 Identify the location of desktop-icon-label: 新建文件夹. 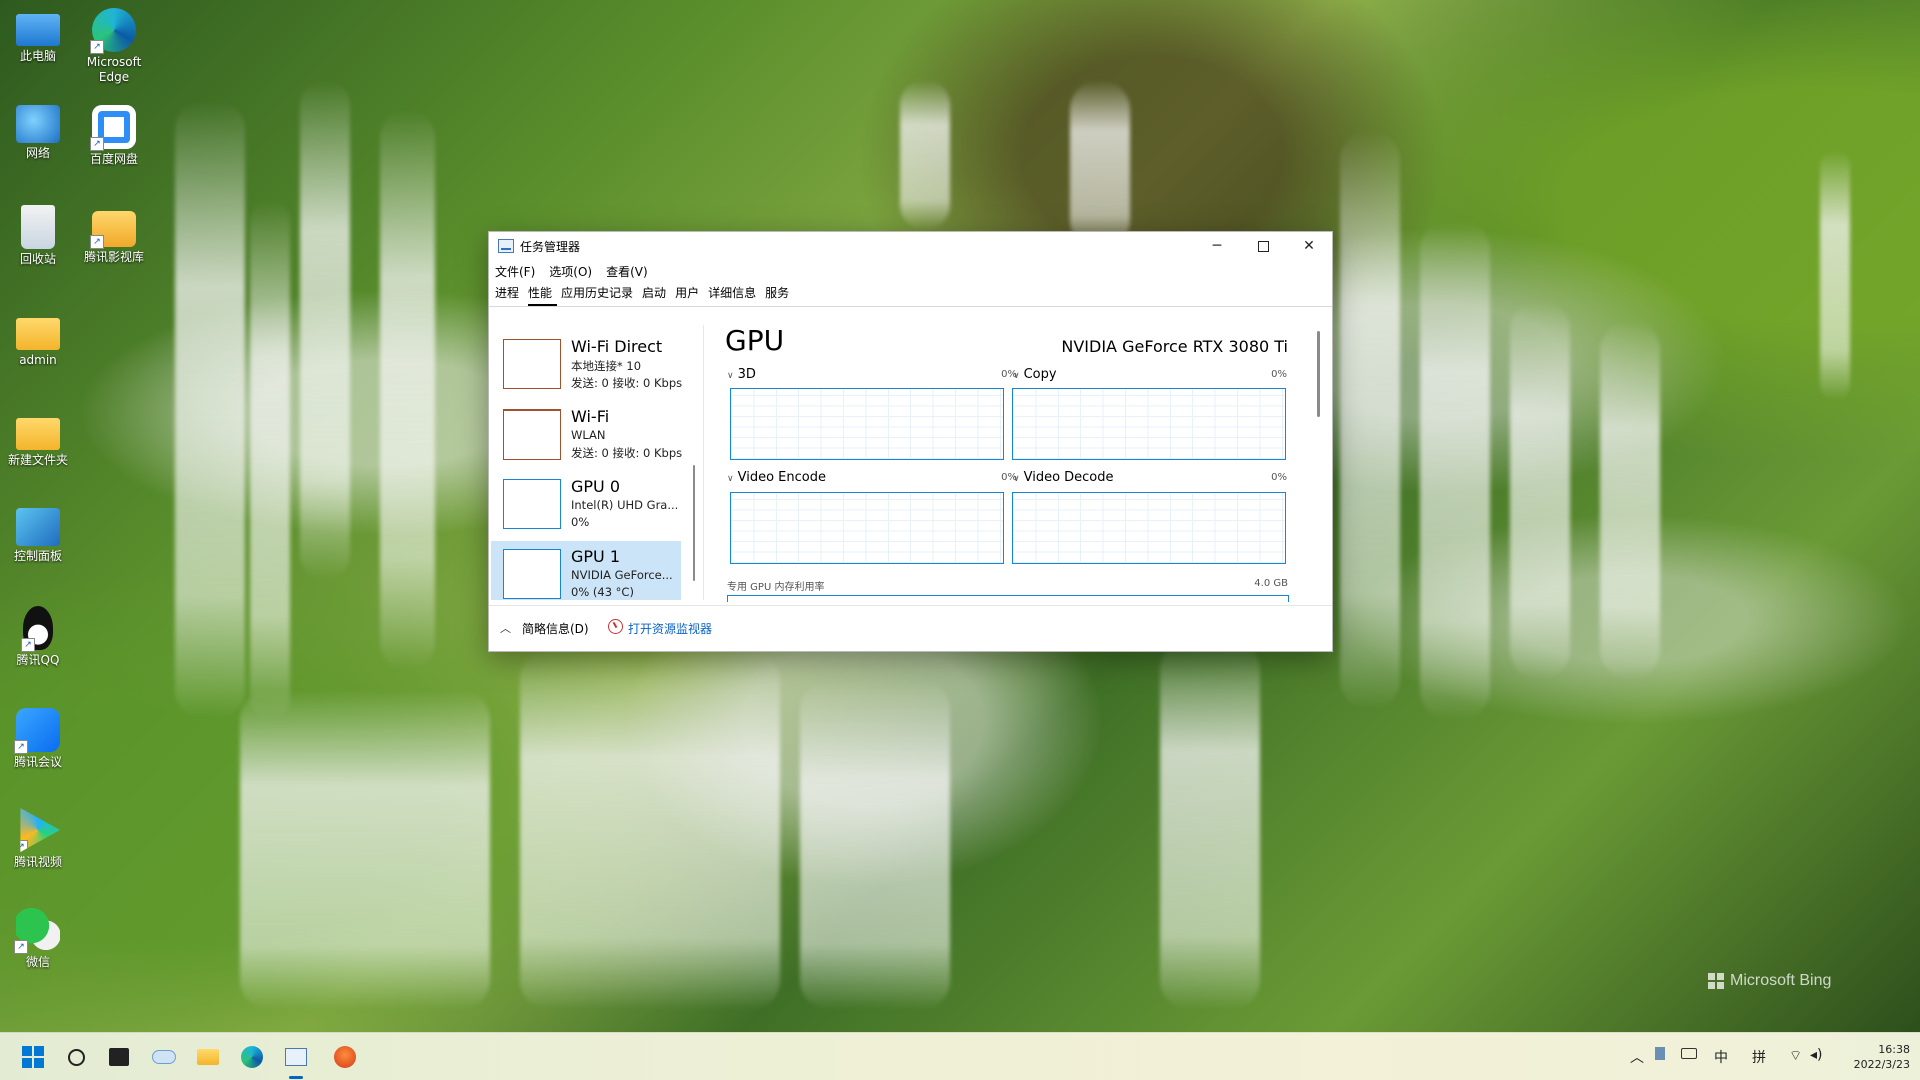
(37, 460).